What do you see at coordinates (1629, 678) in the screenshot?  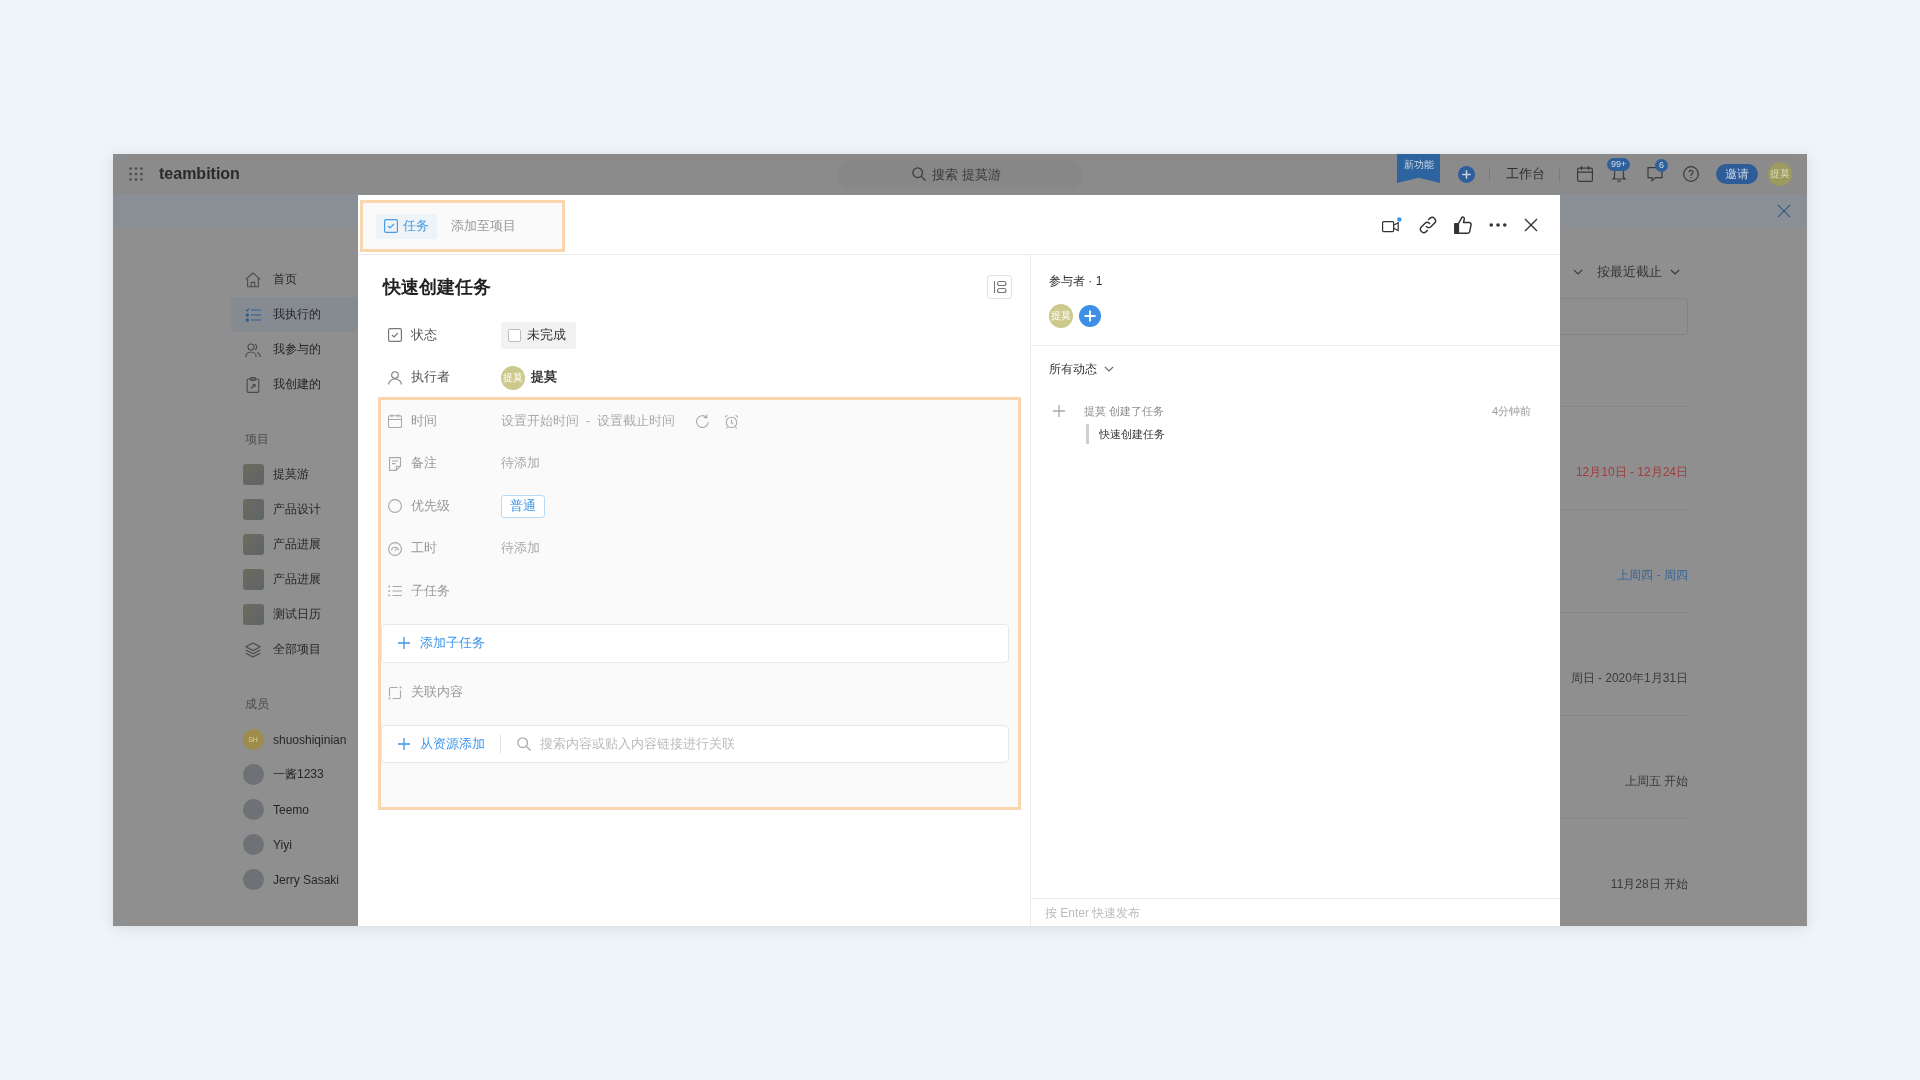 I see `due-date: 周日 - 2020年1月31日` at bounding box center [1629, 678].